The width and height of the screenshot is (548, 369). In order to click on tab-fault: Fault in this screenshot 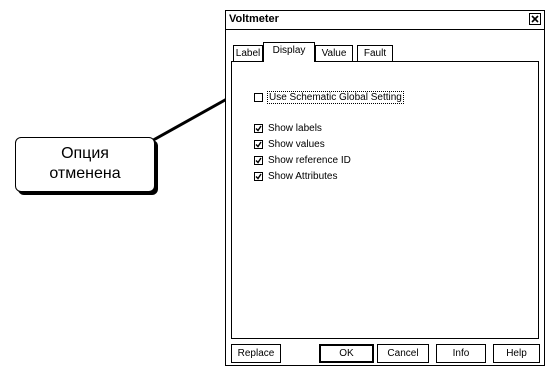, I will do `click(375, 53)`.